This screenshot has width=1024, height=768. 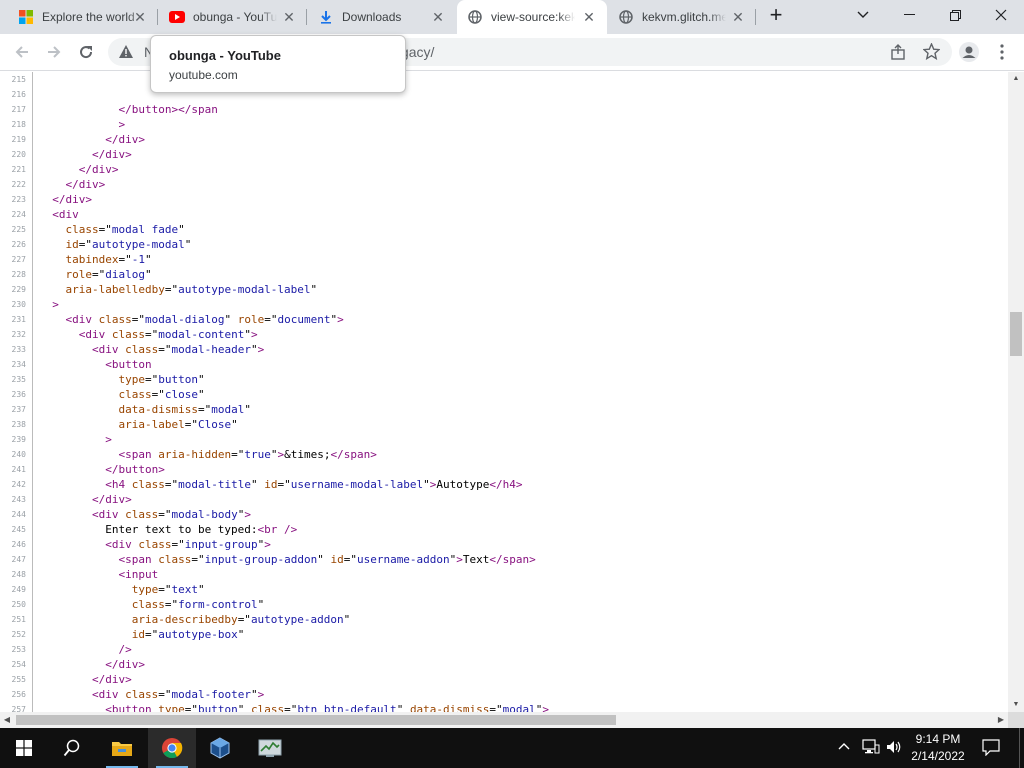 What do you see at coordinates (1016, 392) in the screenshot?
I see `vertical-scrollbar: ▲ ▼` at bounding box center [1016, 392].